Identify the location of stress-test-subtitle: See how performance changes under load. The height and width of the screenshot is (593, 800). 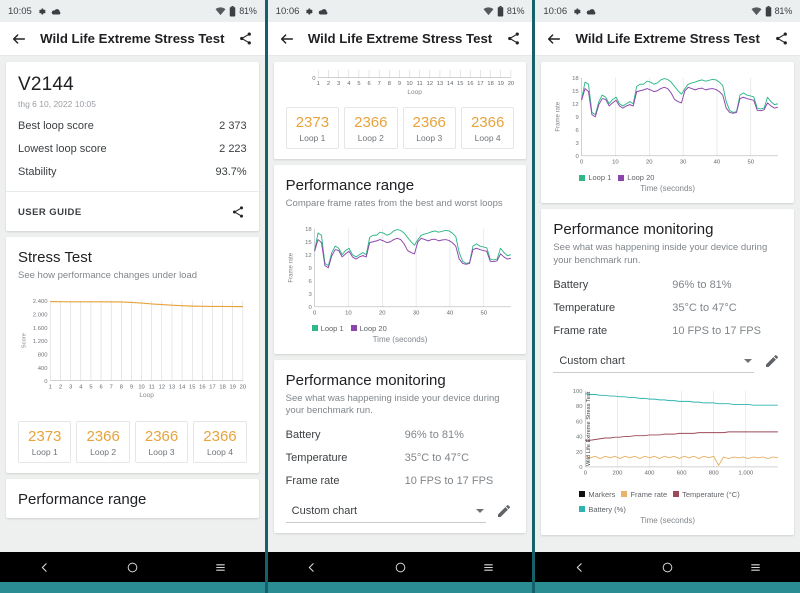
(108, 275).